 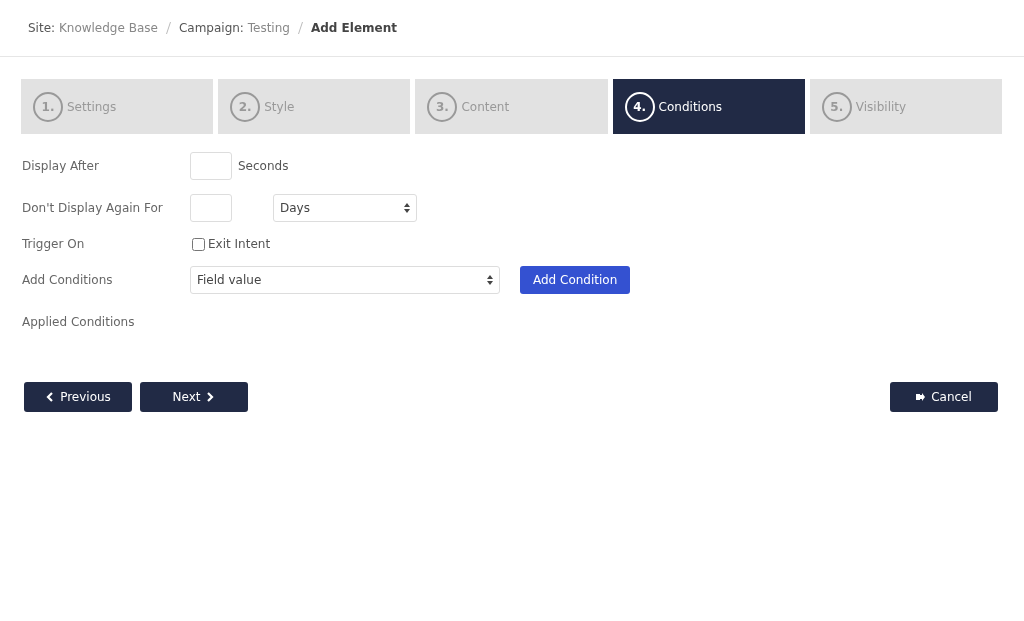 I want to click on exit-intent-checkbox, so click(x=198, y=244).